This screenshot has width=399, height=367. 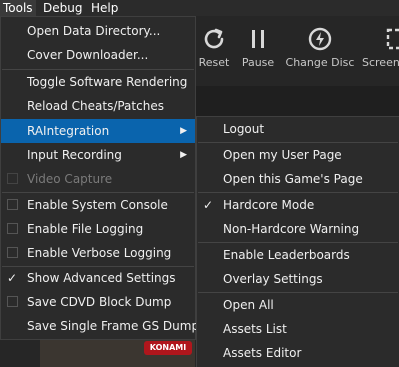 I want to click on screenshot-icon, so click(x=392, y=39).